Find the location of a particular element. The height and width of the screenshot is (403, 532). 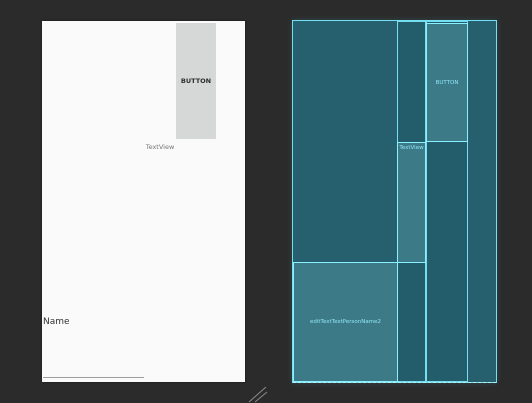

blueprint-bottom-guide is located at coordinates (394, 382).